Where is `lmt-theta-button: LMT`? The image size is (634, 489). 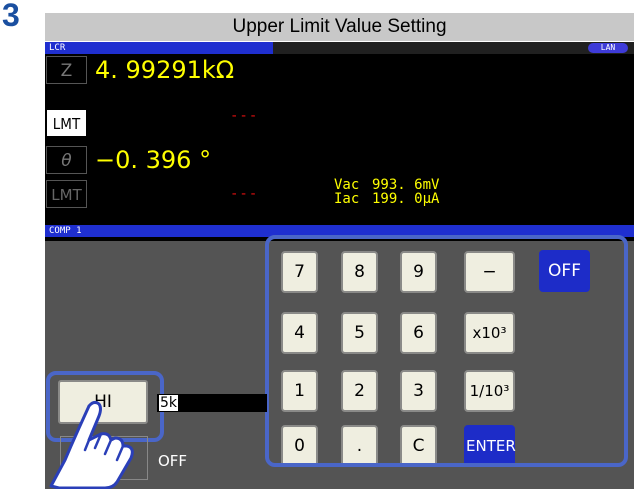 lmt-theta-button: LMT is located at coordinates (66, 194).